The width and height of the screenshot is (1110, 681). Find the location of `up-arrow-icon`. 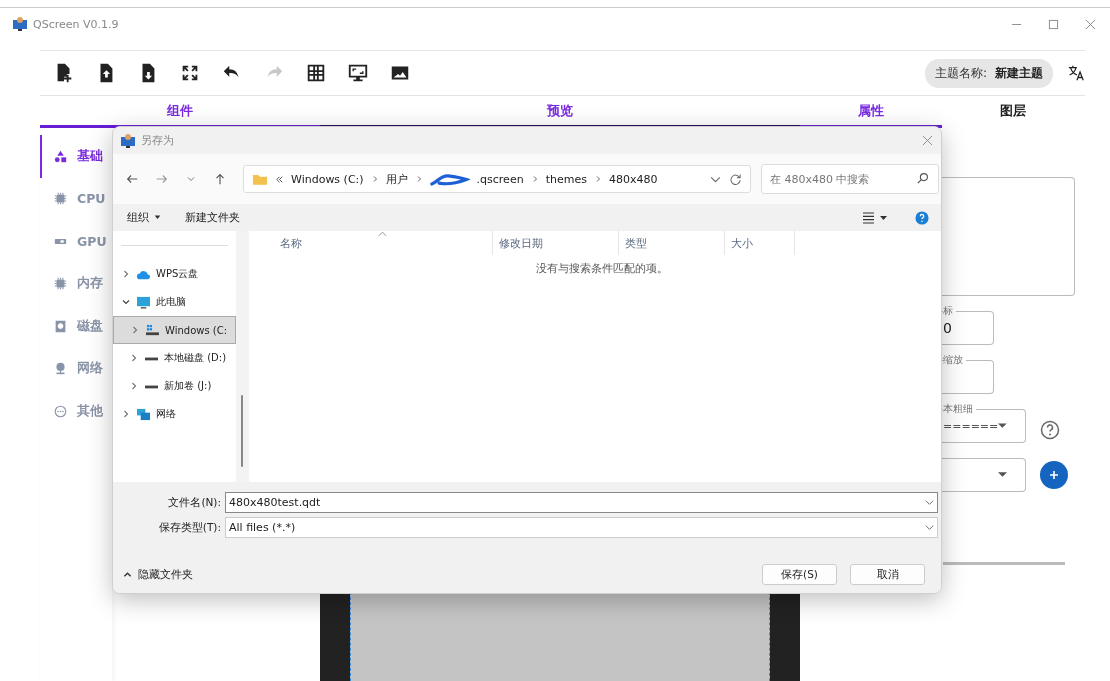

up-arrow-icon is located at coordinates (220, 179).